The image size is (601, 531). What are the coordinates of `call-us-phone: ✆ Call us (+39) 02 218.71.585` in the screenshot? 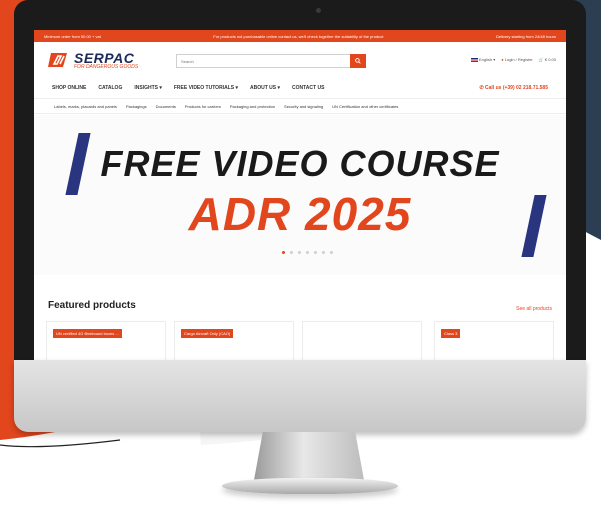 It's located at (513, 88).